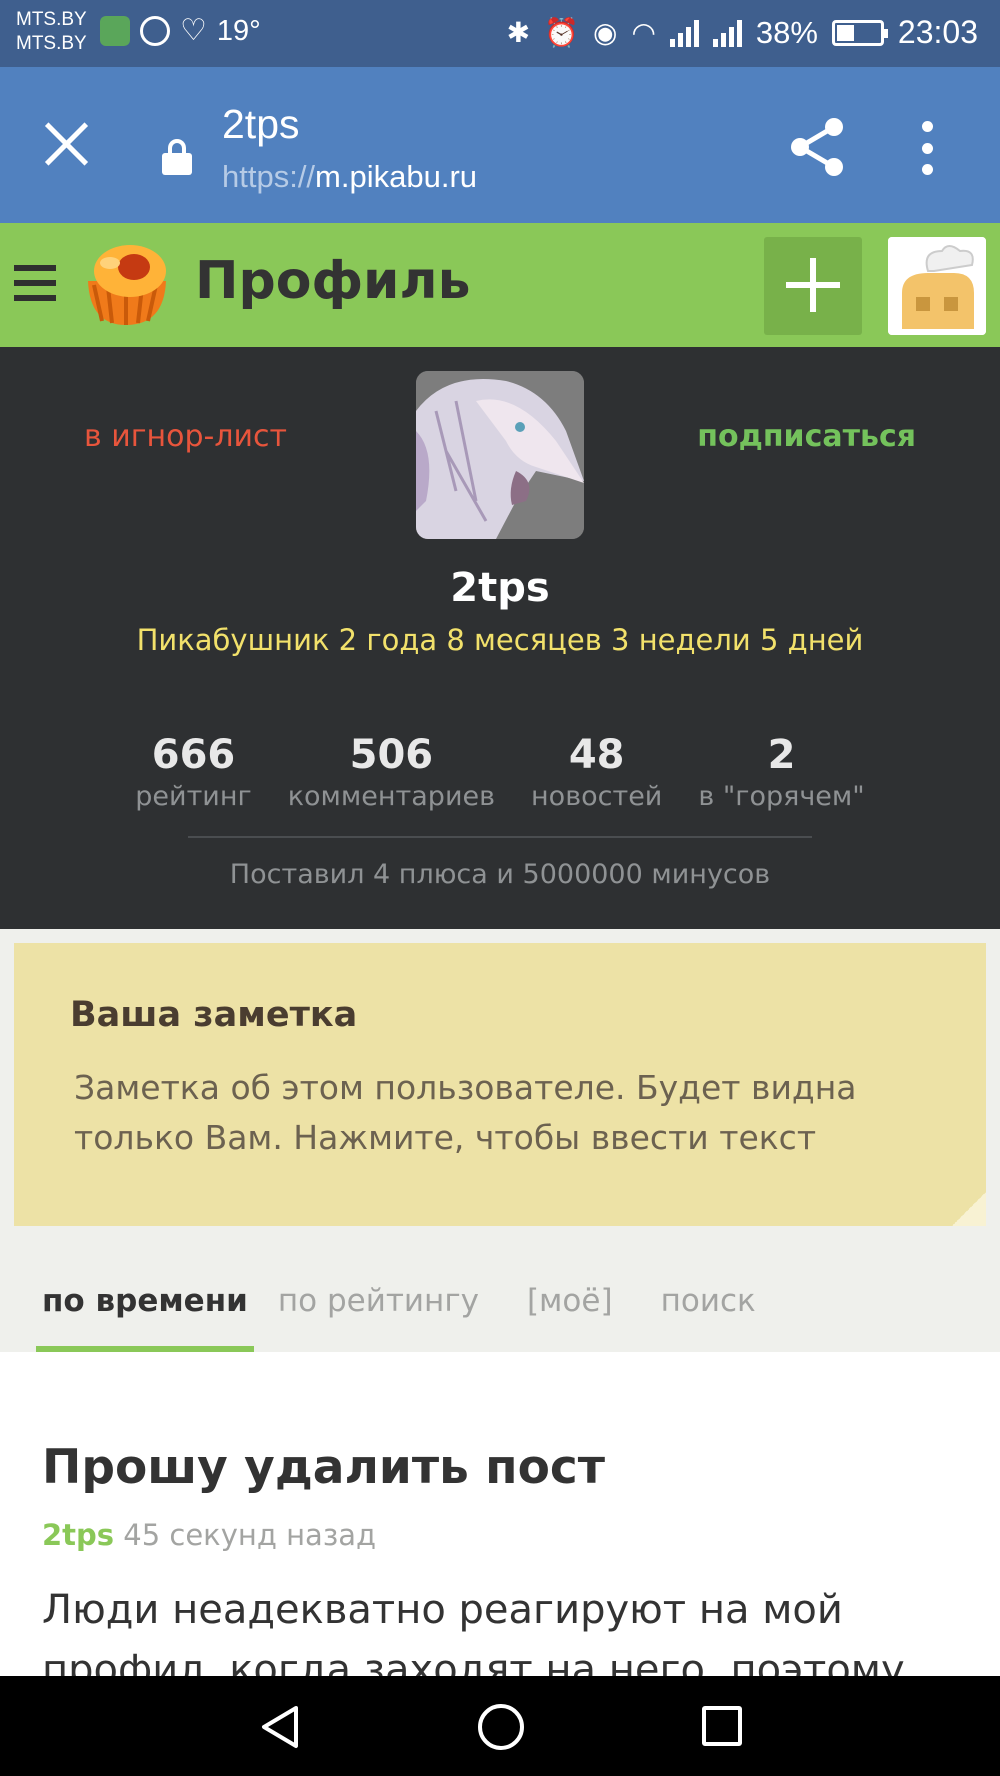 Image resolution: width=1000 pixels, height=1776 pixels. I want to click on sort-tabs: по времени по рейтингу [моё] поиск, so click(500, 1301).